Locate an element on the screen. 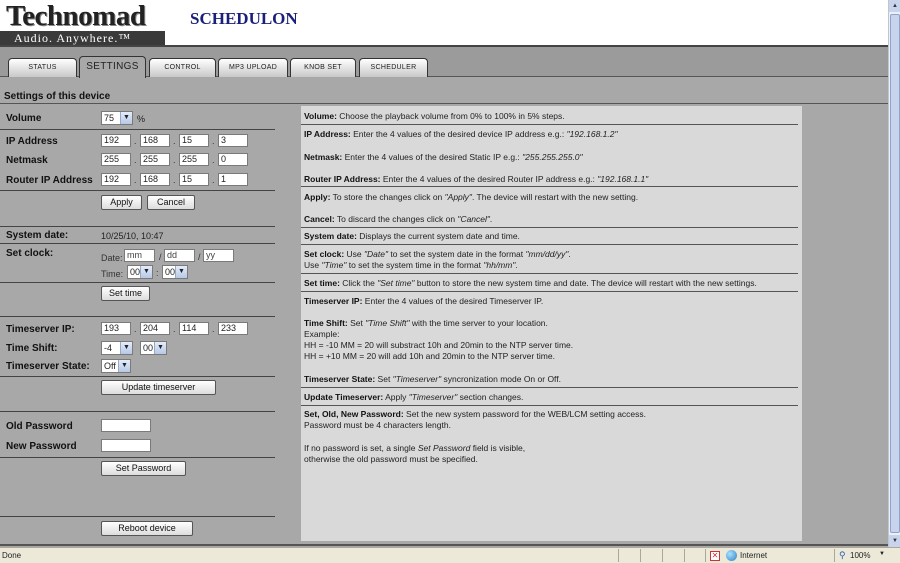 Image resolution: width=900 pixels, height=563 pixels. tab-mp3-upload: MP3 UPLOAD is located at coordinates (253, 67).